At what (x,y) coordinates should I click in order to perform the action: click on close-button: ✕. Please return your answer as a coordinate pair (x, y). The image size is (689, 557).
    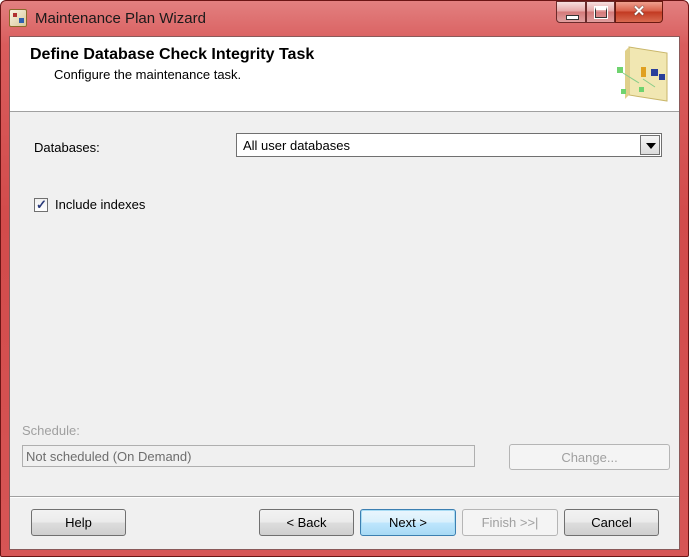
    Looking at the image, I should click on (639, 12).